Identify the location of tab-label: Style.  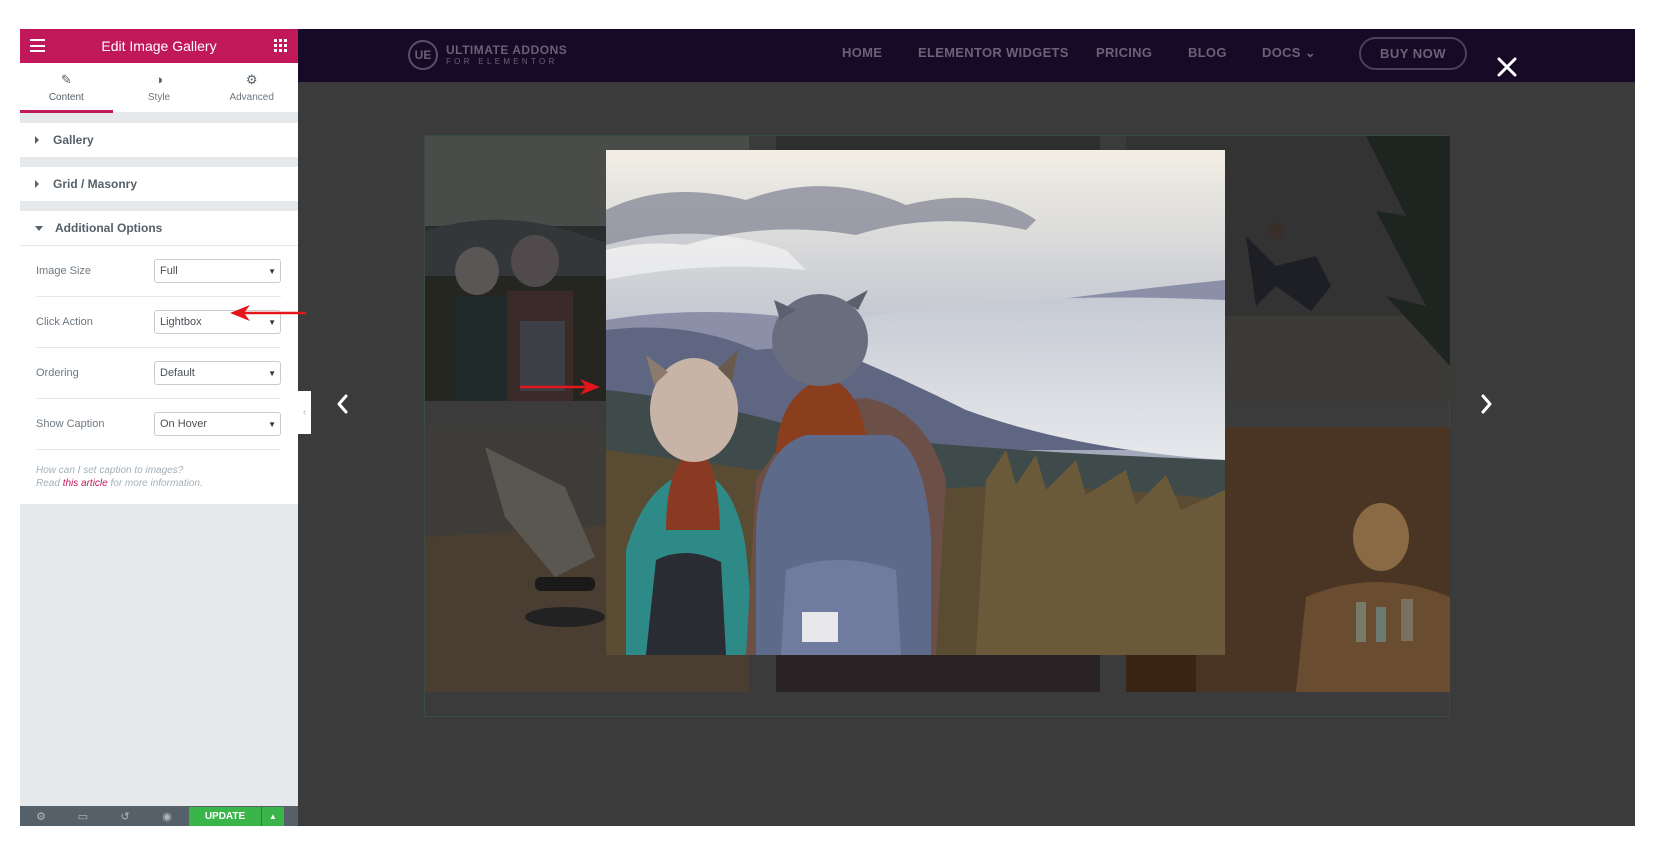
(159, 97).